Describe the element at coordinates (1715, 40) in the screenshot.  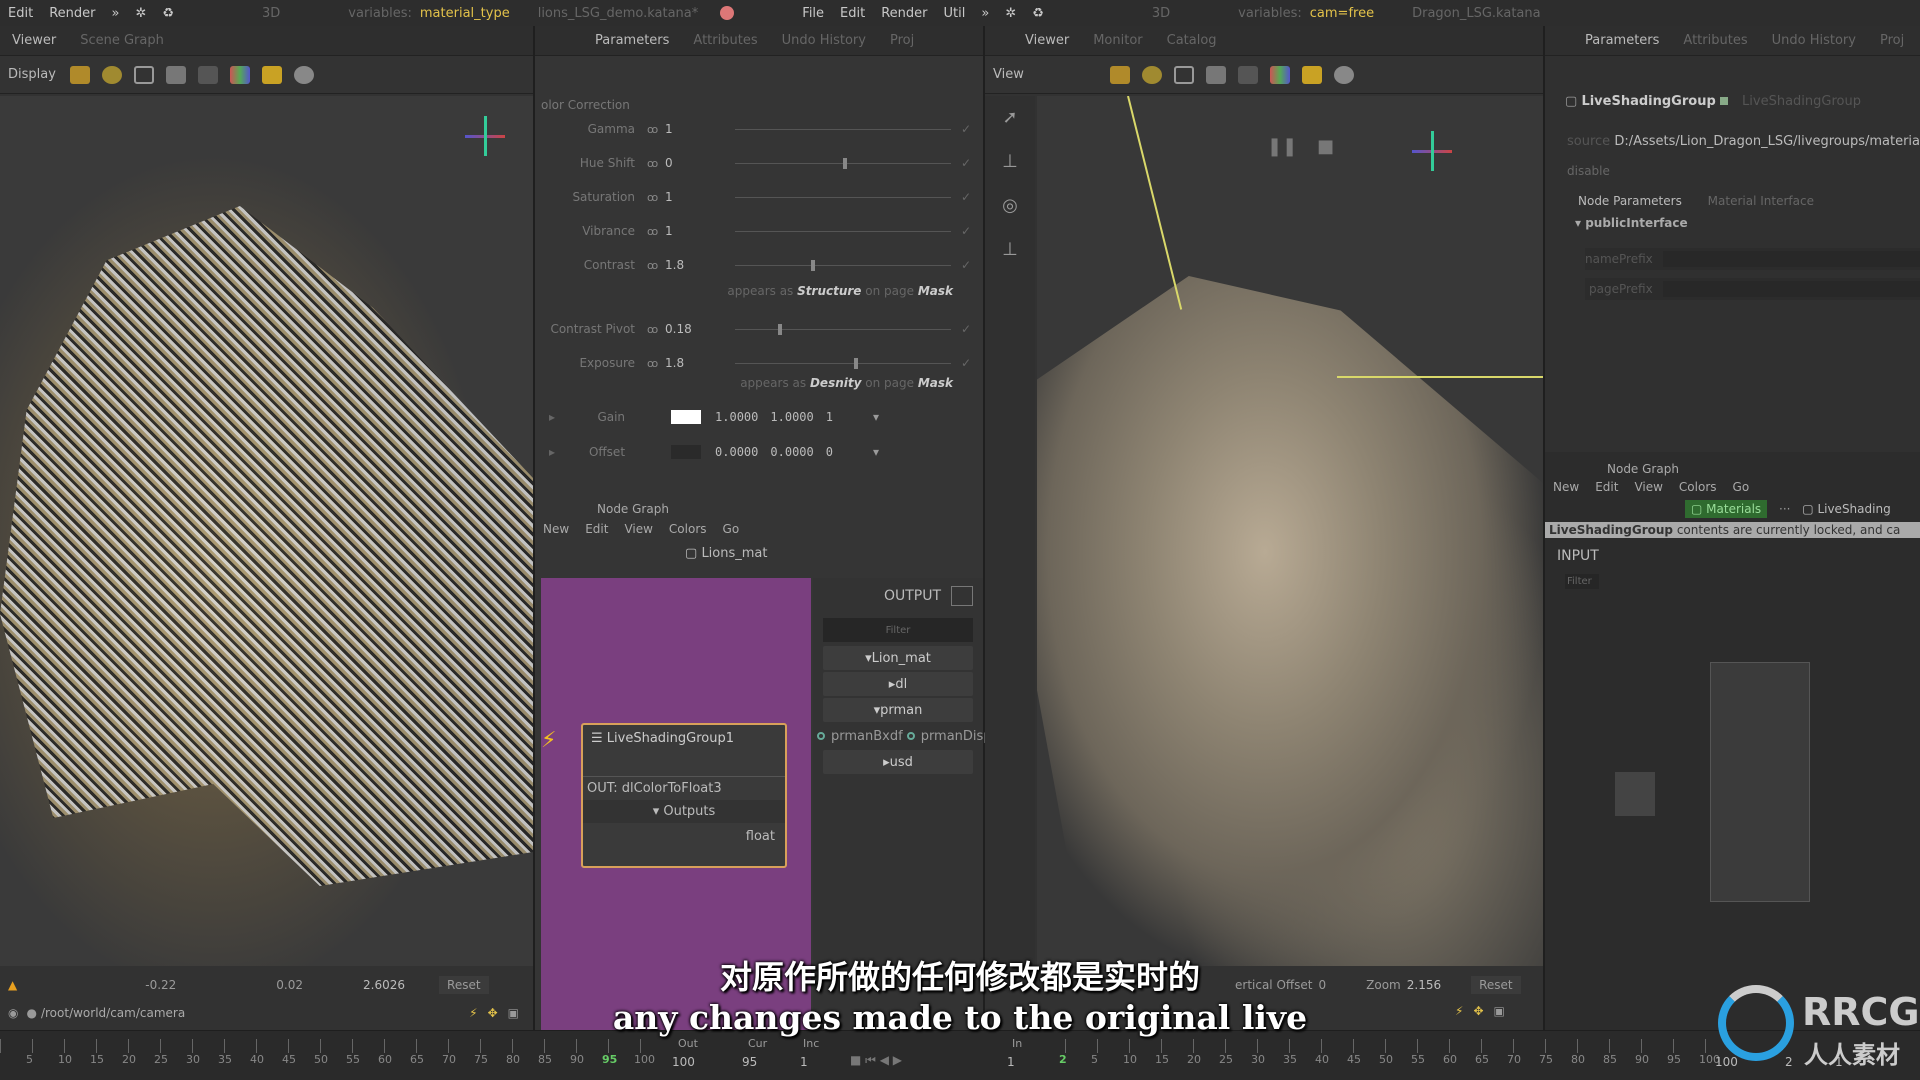
I see `tab-attributes-r: Attributes` at that location.